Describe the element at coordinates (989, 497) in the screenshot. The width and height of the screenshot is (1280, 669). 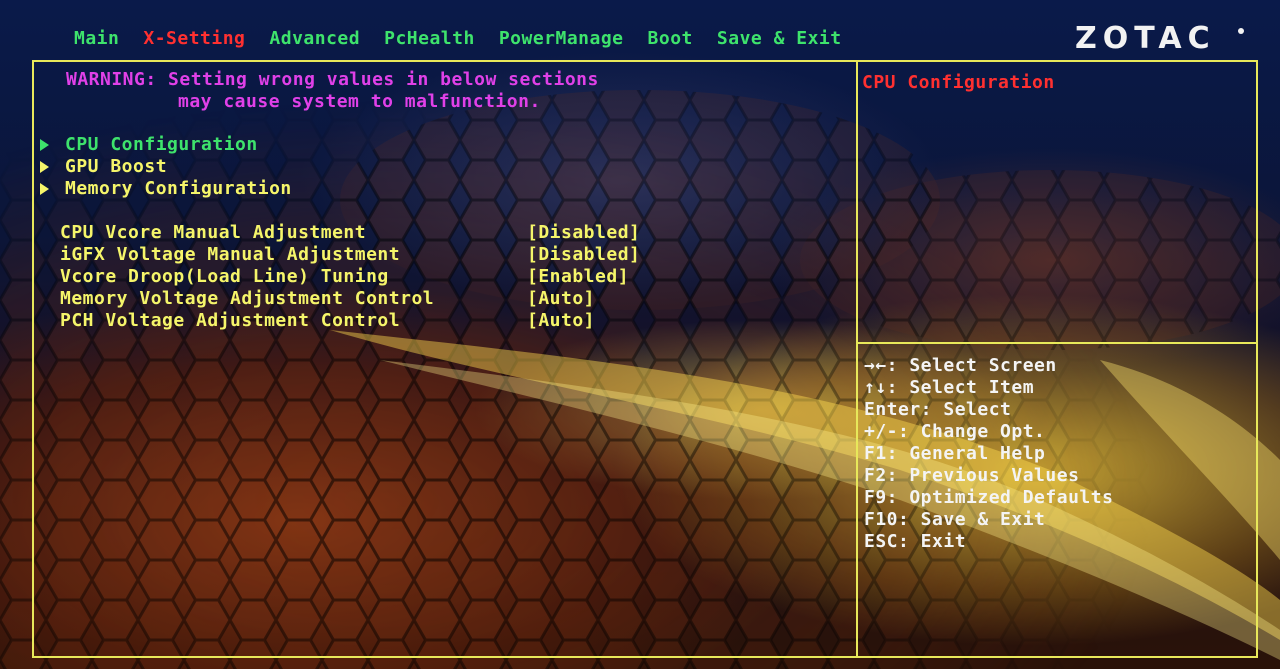
I see `keyhelp-optimized-defaults: F9: Optimized Defaults` at that location.